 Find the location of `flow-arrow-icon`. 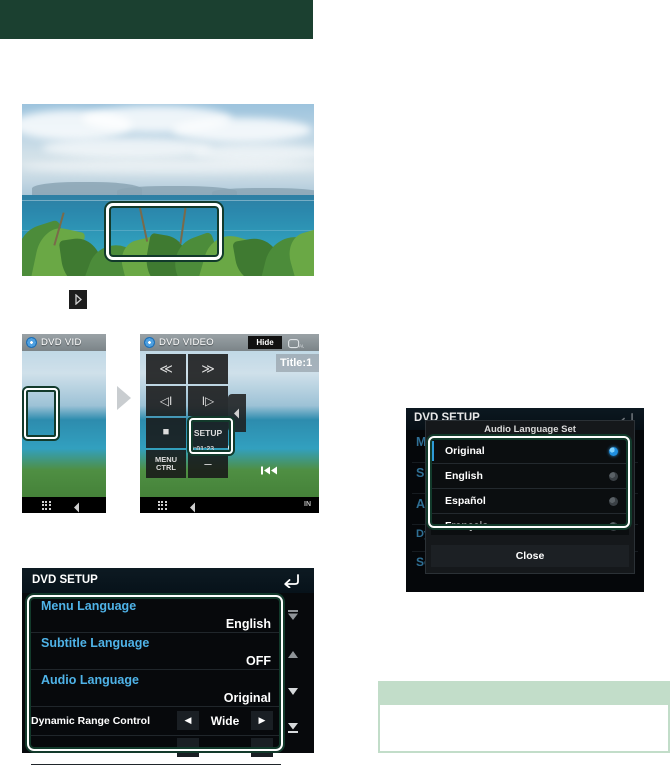

flow-arrow-icon is located at coordinates (124, 400).